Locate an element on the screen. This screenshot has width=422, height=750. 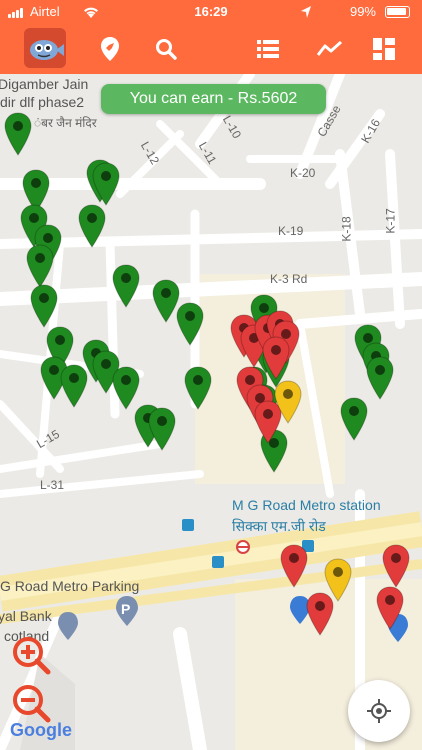
location-pin-icon is located at coordinates (110, 49).